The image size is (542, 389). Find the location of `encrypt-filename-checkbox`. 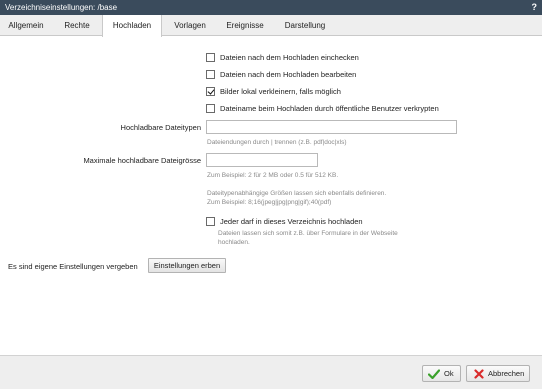

encrypt-filename-checkbox is located at coordinates (210, 108).